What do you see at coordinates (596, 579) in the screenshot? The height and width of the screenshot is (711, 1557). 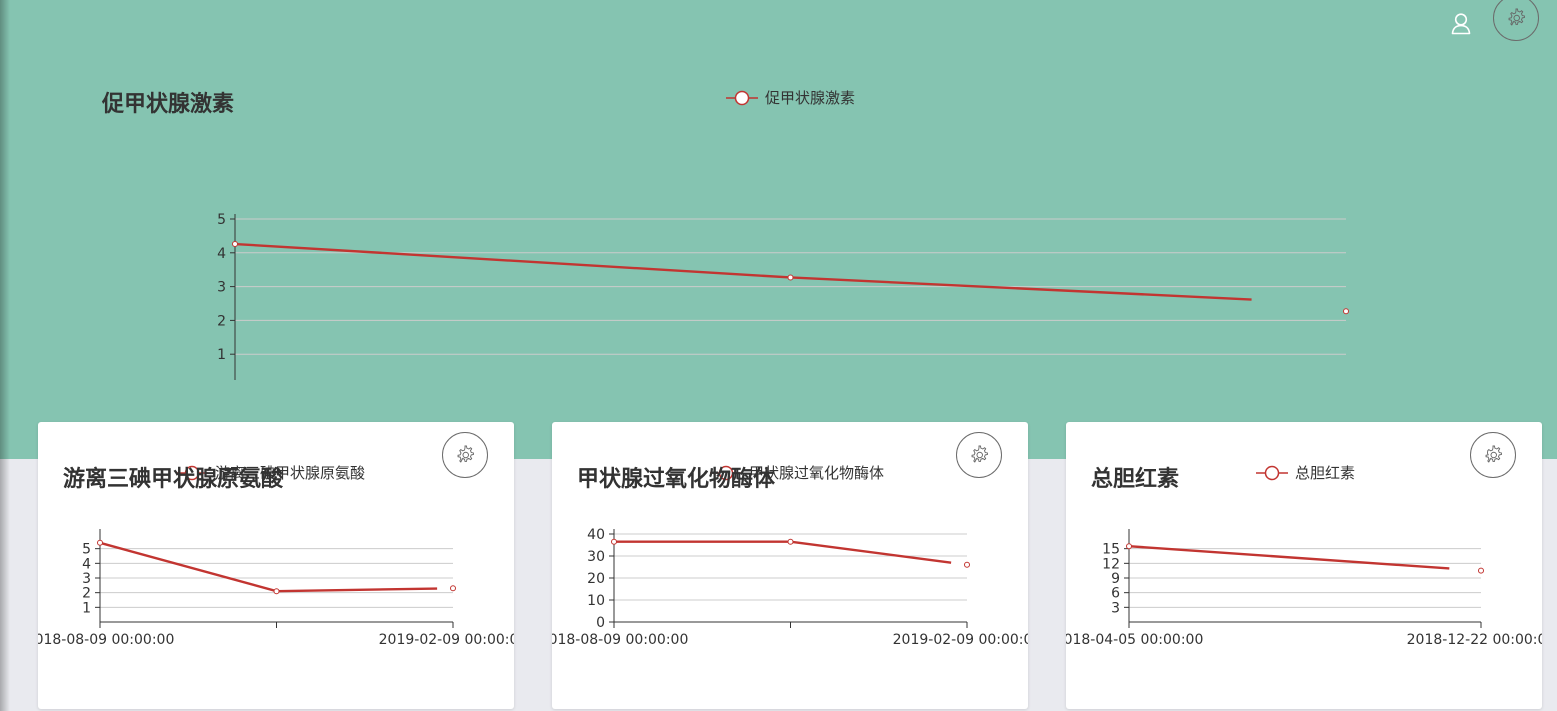 I see `y-tick-label: 20` at bounding box center [596, 579].